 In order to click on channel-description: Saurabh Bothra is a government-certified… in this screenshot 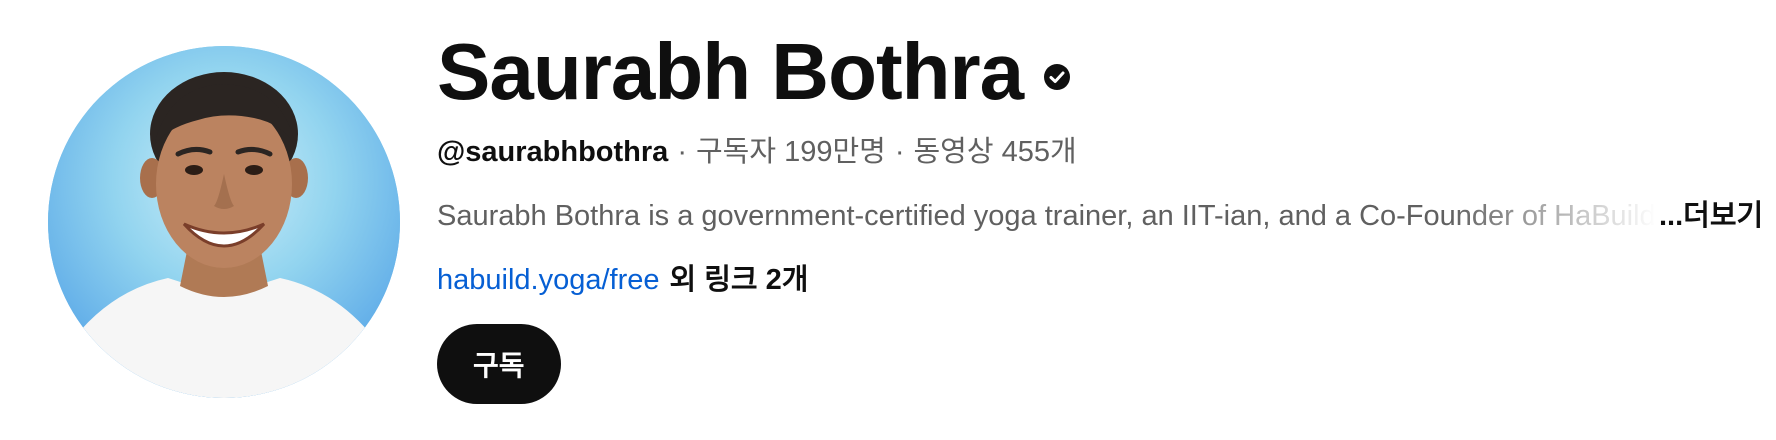, I will do `click(1106, 216)`.